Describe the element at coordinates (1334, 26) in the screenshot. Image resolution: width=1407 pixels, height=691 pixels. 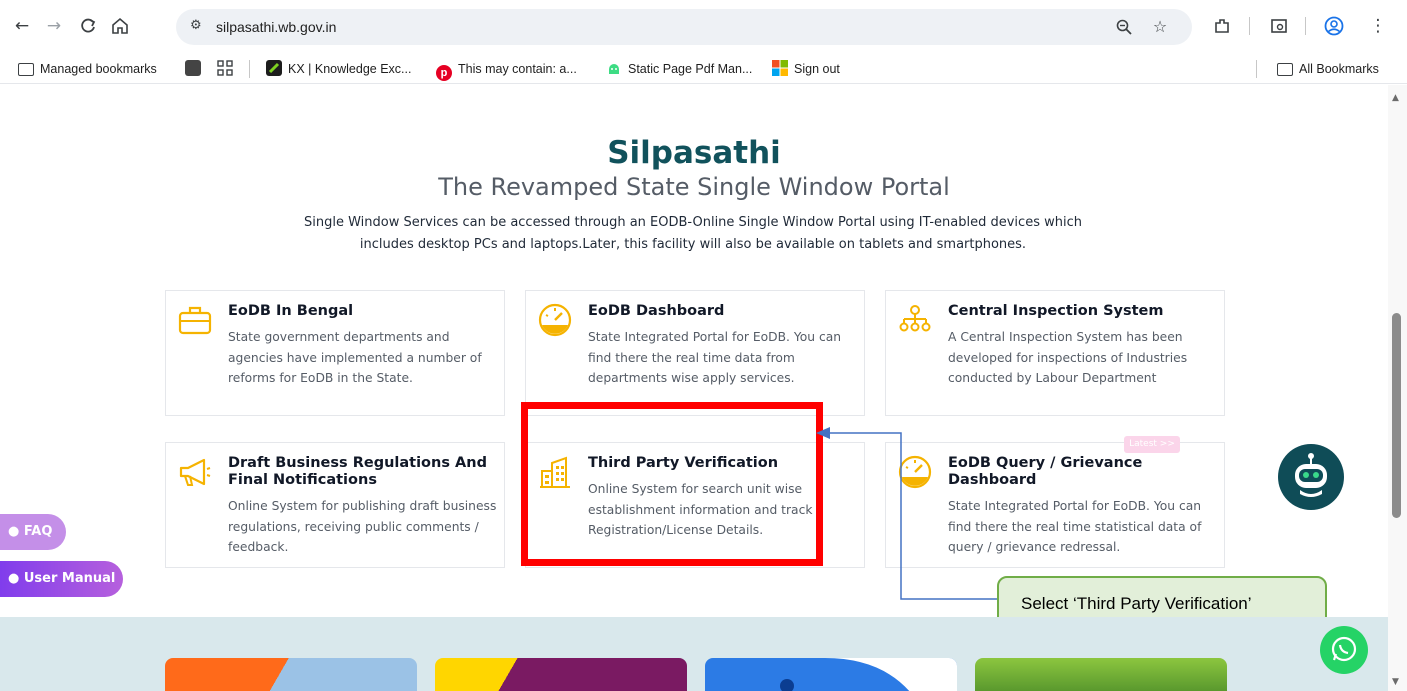
I see `profile-icon` at that location.